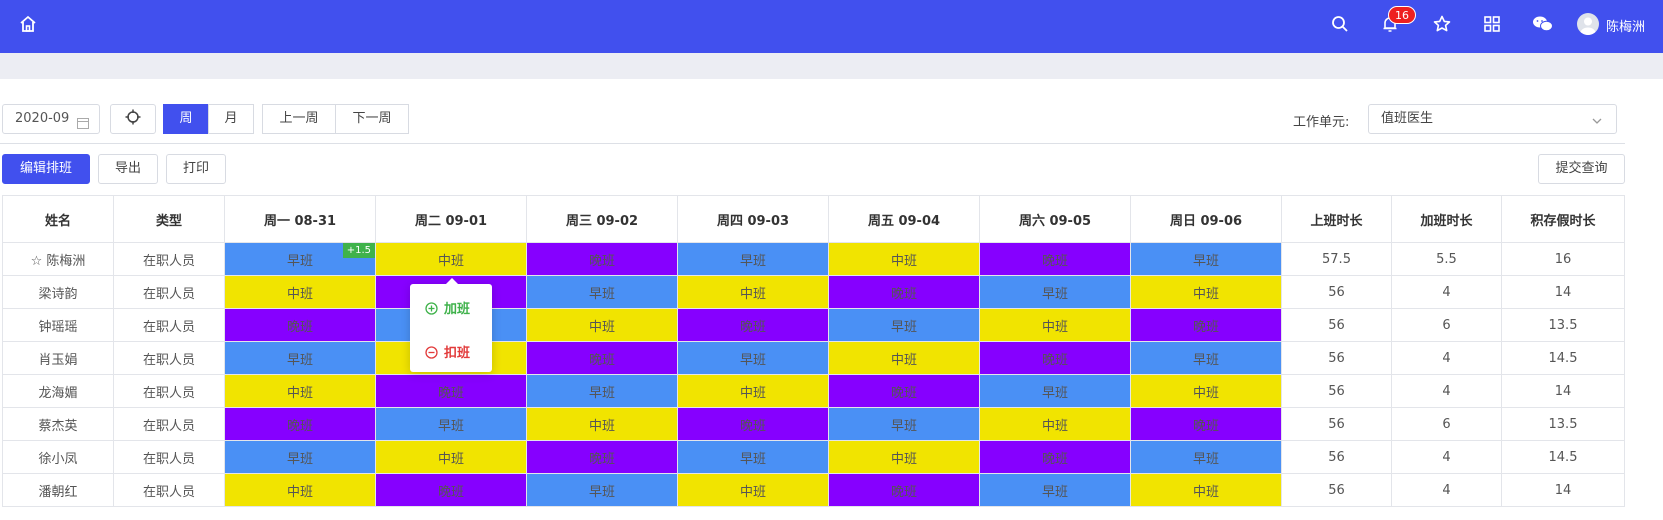 The height and width of the screenshot is (520, 1663). I want to click on submit-query-button: 提交查询, so click(1581, 169).